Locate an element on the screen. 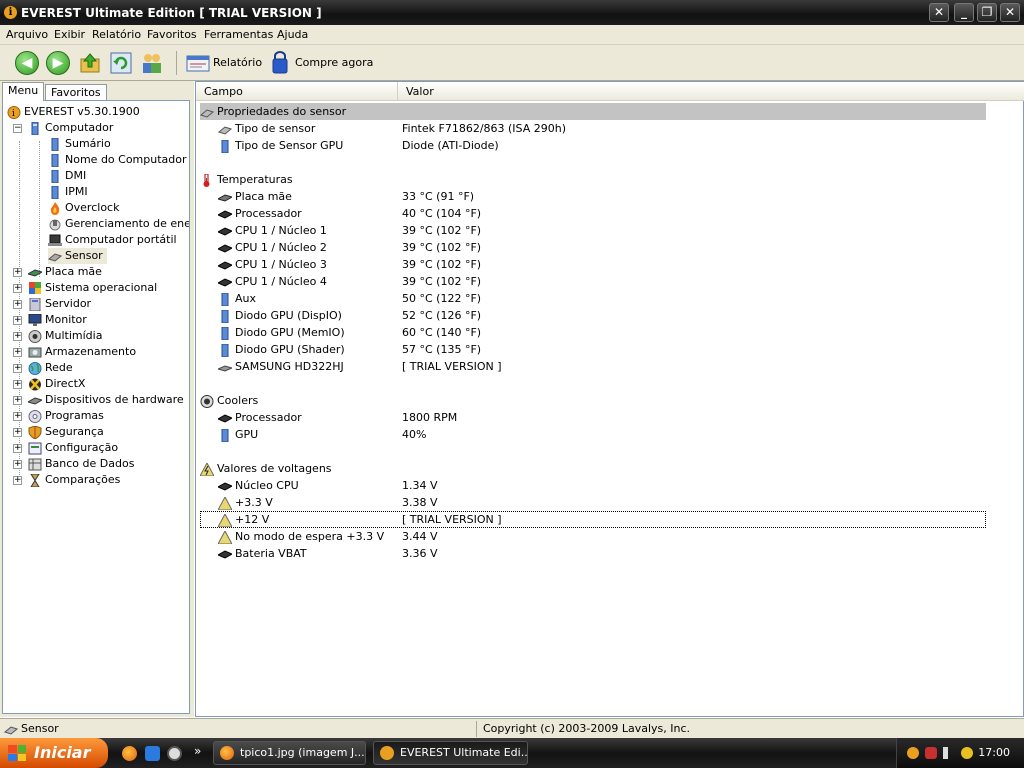 This screenshot has height=768, width=1024. menu-arquivo: Arquivo is located at coordinates (27, 34).